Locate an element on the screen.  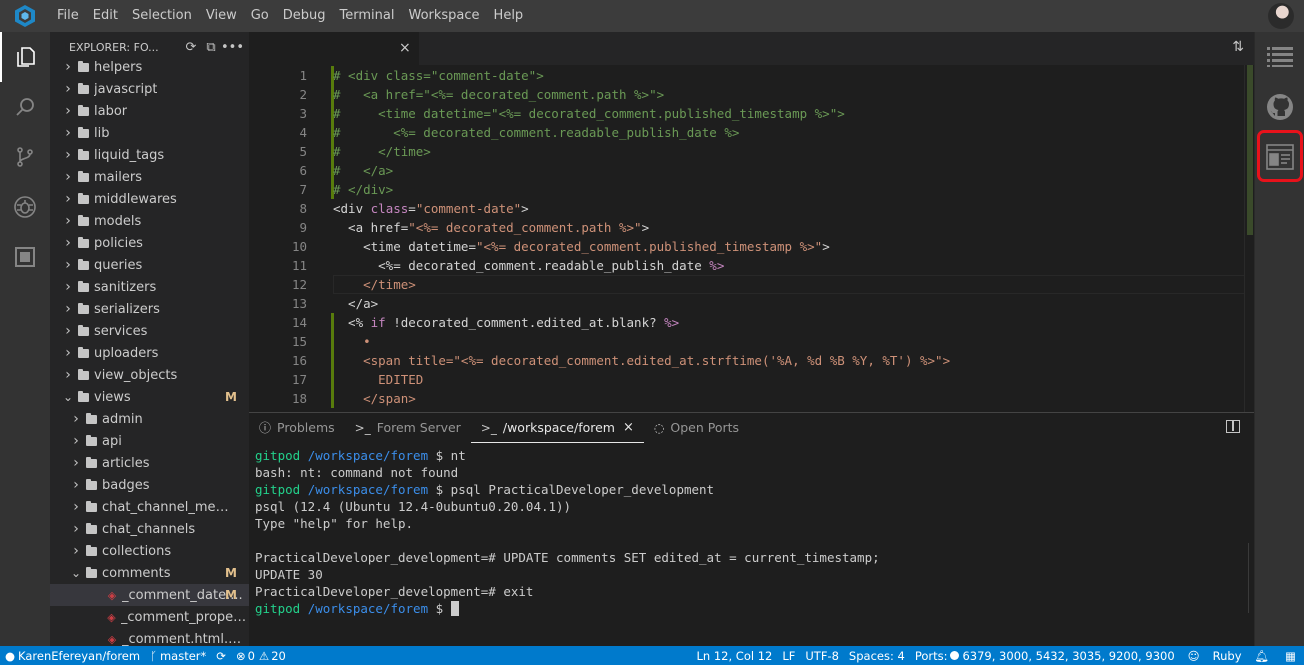
language-status: Ruby is located at coordinates (1227, 656).